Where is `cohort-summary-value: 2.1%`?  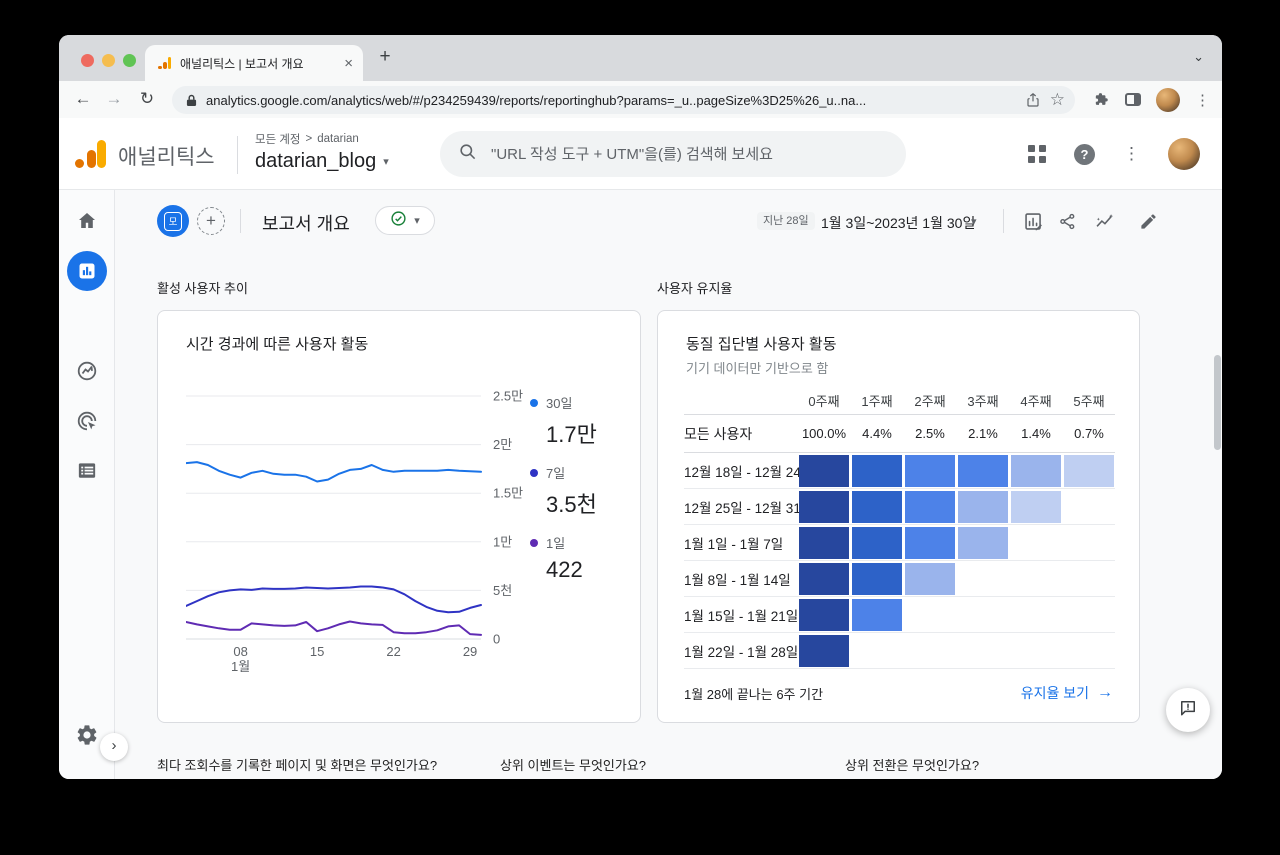
cohort-summary-value: 2.1% is located at coordinates (983, 433).